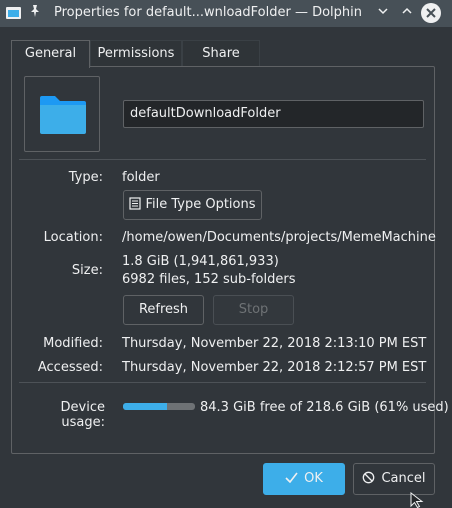 The height and width of the screenshot is (508, 452). What do you see at coordinates (163, 310) in the screenshot?
I see `refresh-button: Refresh` at bounding box center [163, 310].